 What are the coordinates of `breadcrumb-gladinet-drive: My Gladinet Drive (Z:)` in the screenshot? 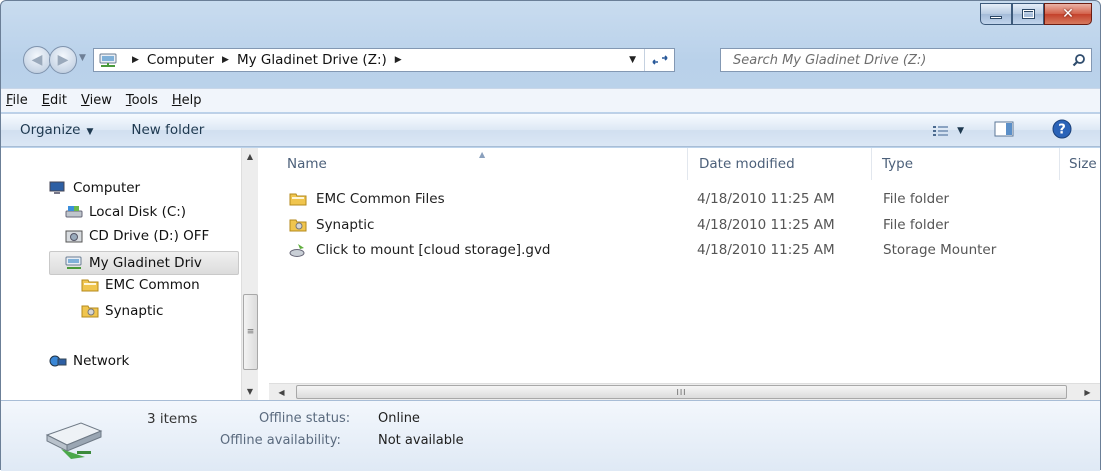 It's located at (312, 60).